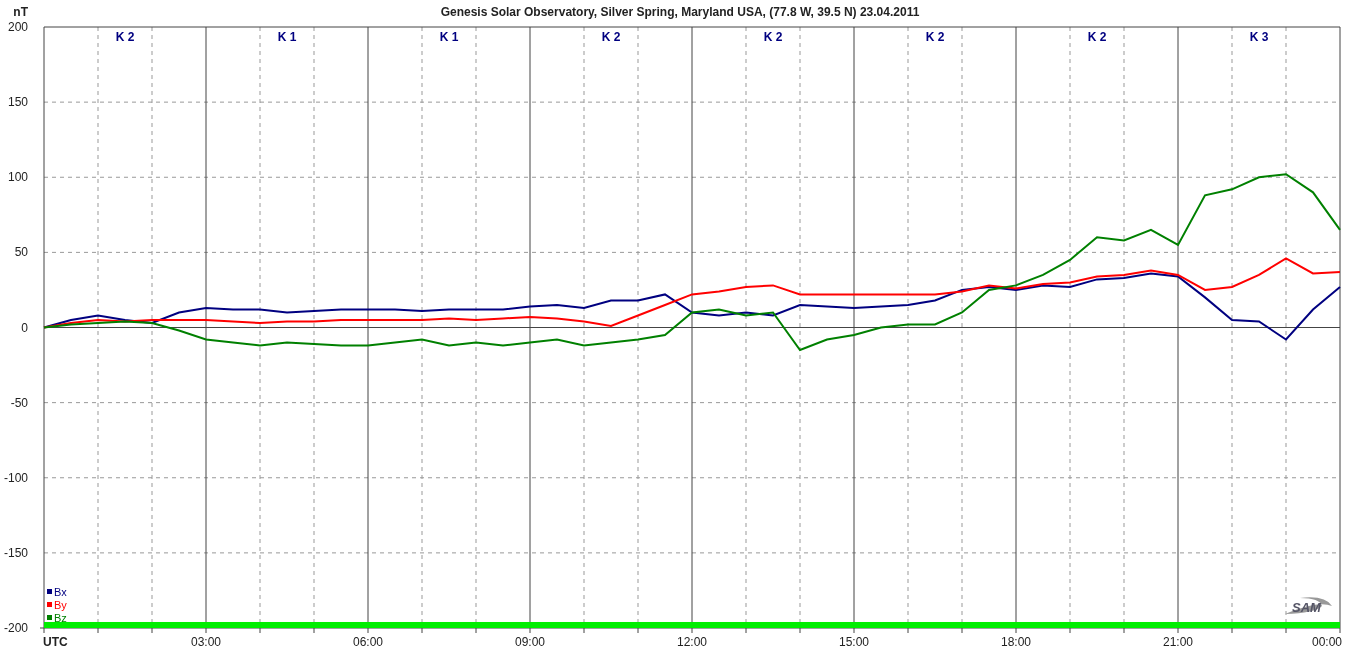  Describe the element at coordinates (680, 12) in the screenshot. I see `chart-title: Genesis Solar Observatory, Silver Spring, Maryland USA, (77.8 W, 39.5 N) 23.04.2011` at that location.